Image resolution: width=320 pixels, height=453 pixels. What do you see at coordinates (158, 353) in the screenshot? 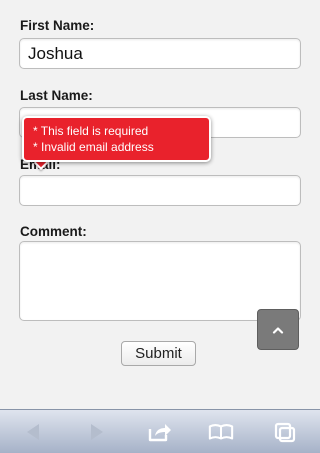
I see `submit-button: Submit` at bounding box center [158, 353].